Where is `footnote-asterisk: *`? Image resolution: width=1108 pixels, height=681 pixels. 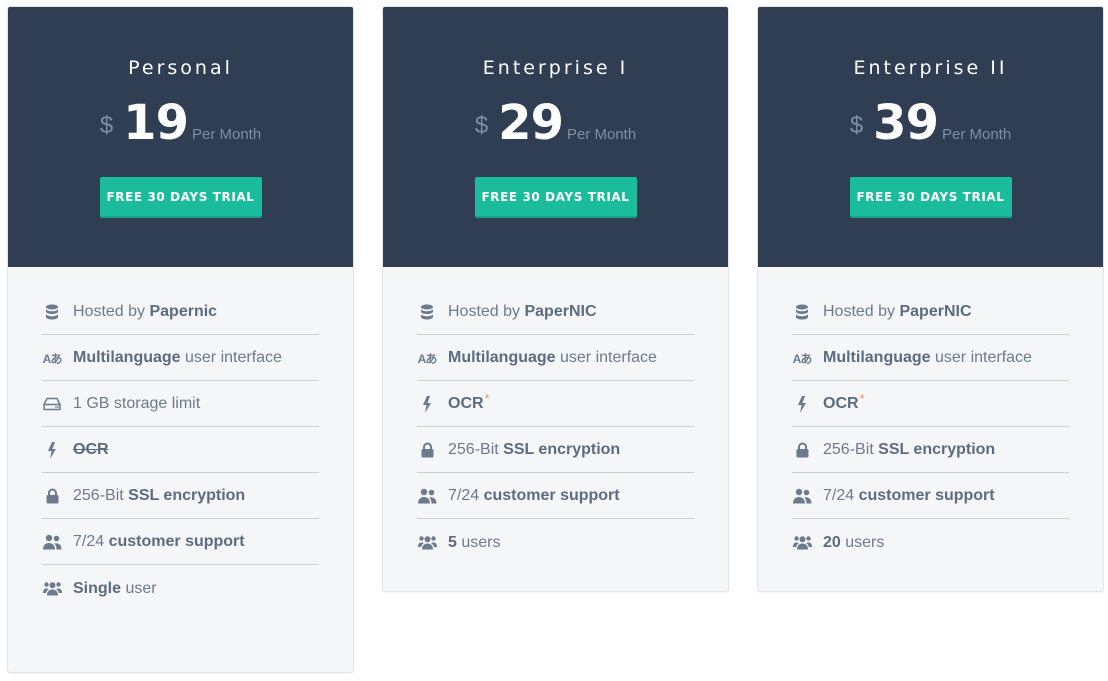 footnote-asterisk: * is located at coordinates (862, 398).